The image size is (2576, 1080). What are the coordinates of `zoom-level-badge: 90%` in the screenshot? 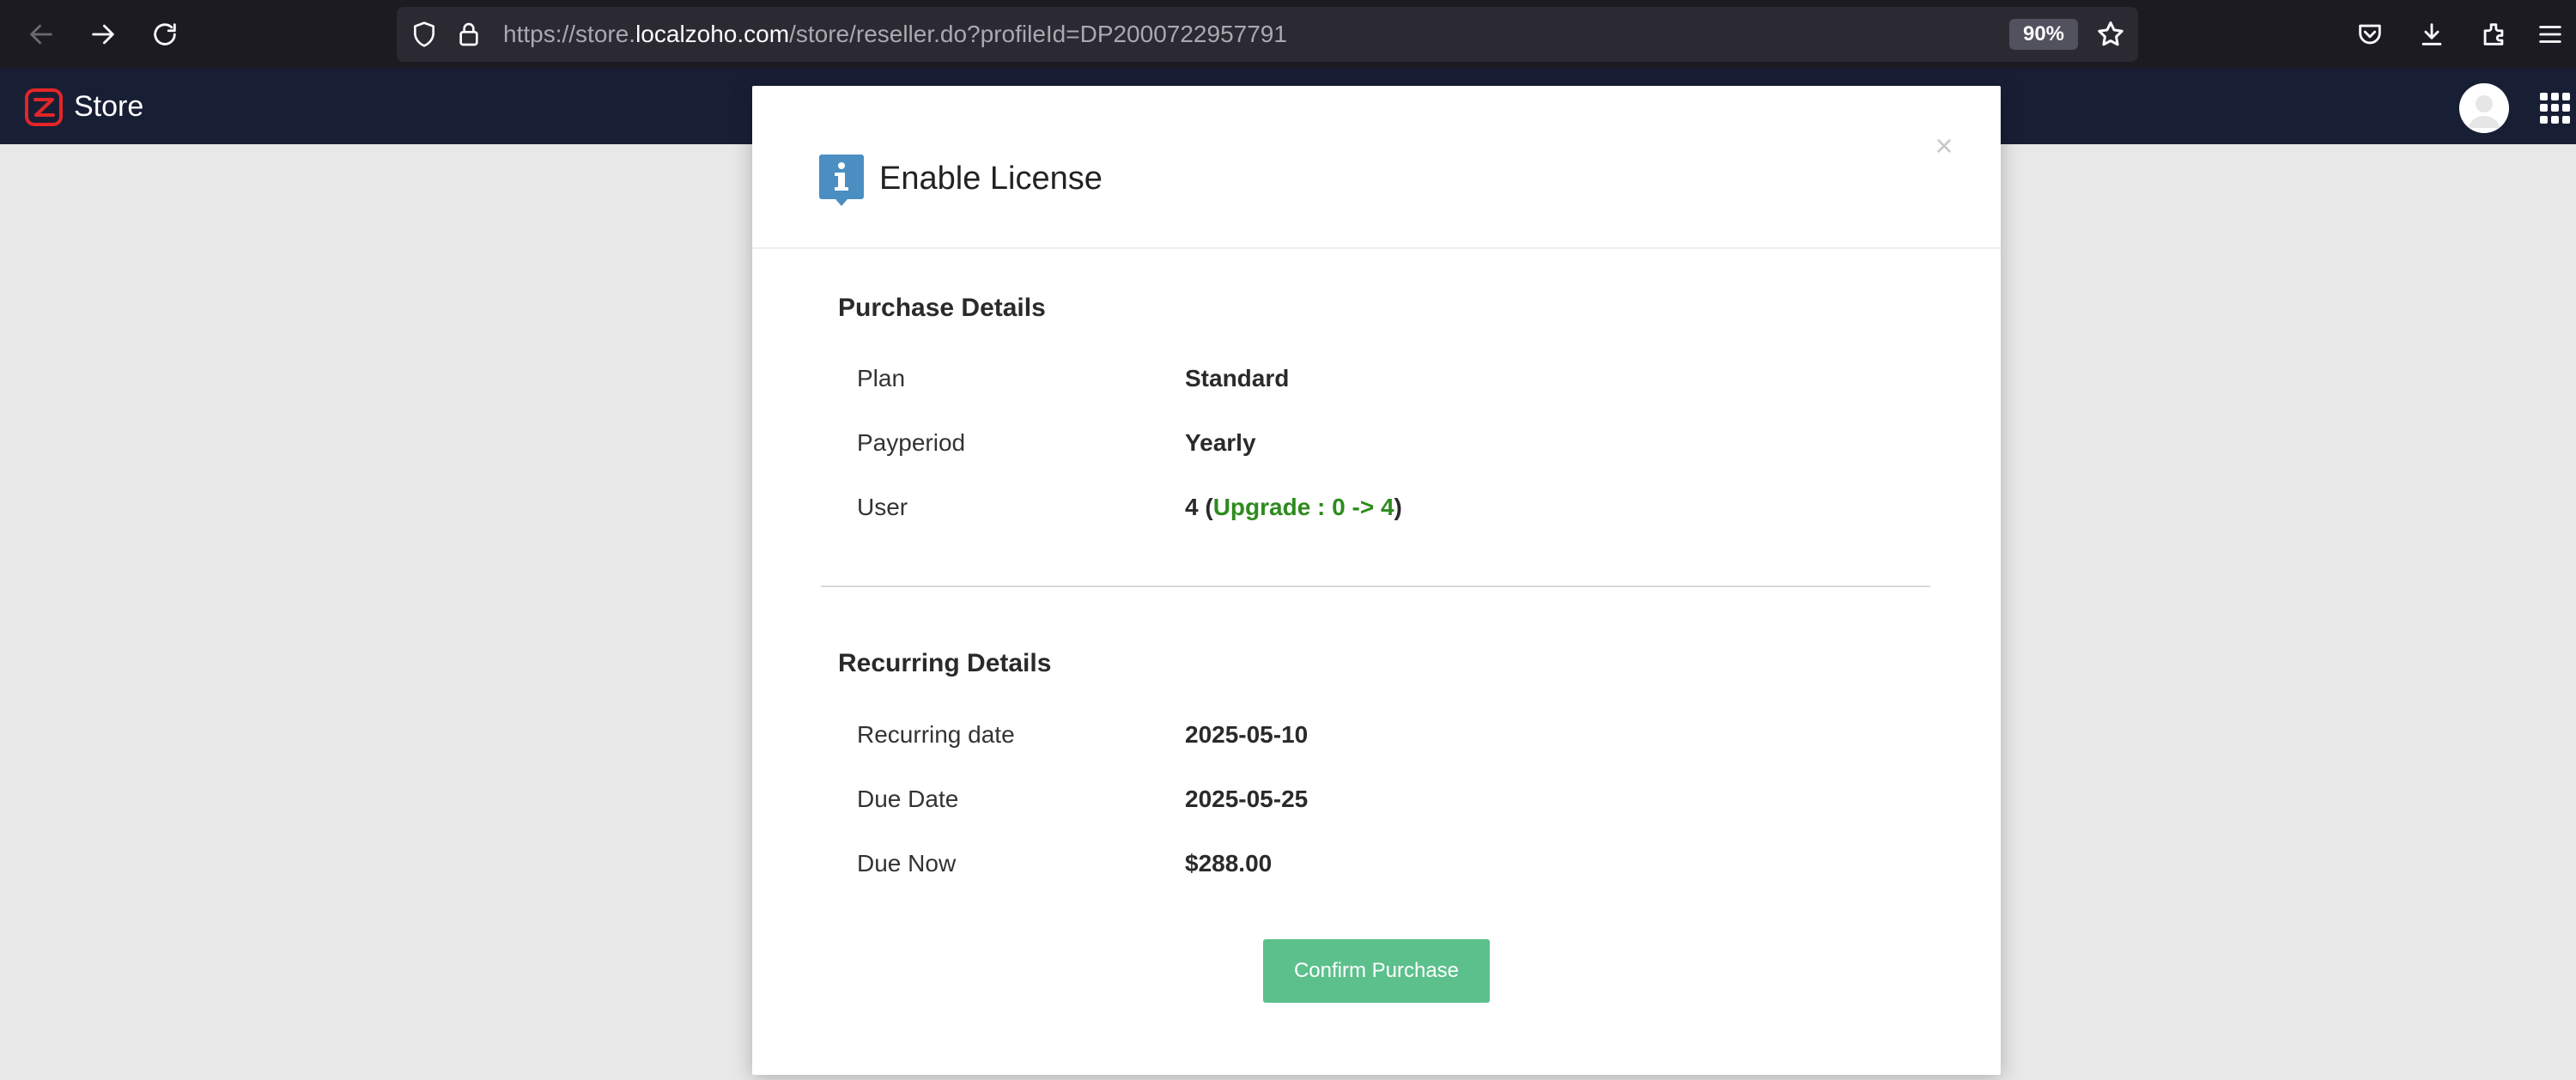 It's located at (2043, 34).